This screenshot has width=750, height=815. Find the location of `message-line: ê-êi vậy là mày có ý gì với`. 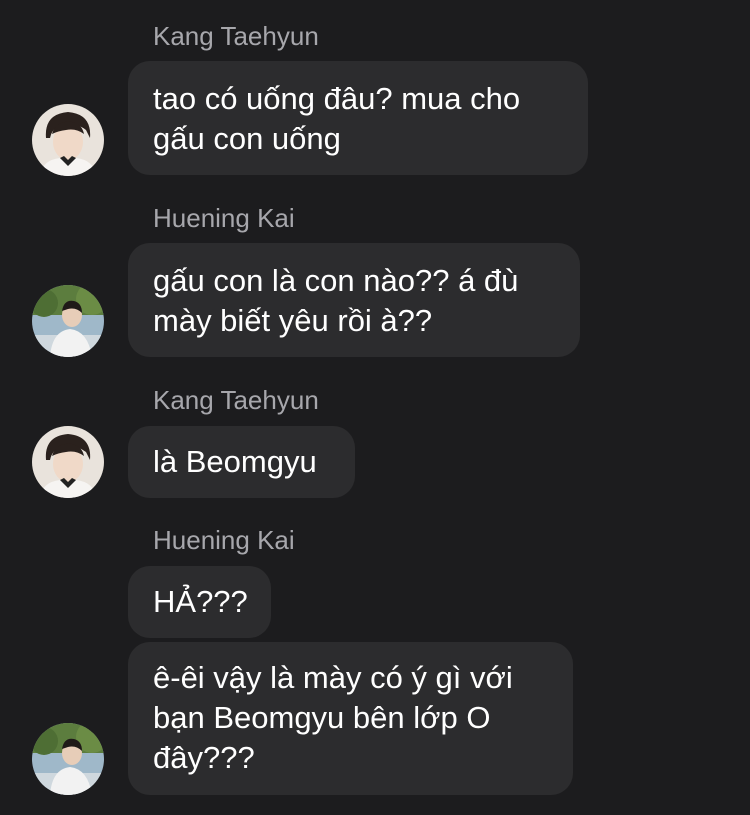

message-line: ê-êi vậy là mày có ý gì với is located at coordinates (333, 677).